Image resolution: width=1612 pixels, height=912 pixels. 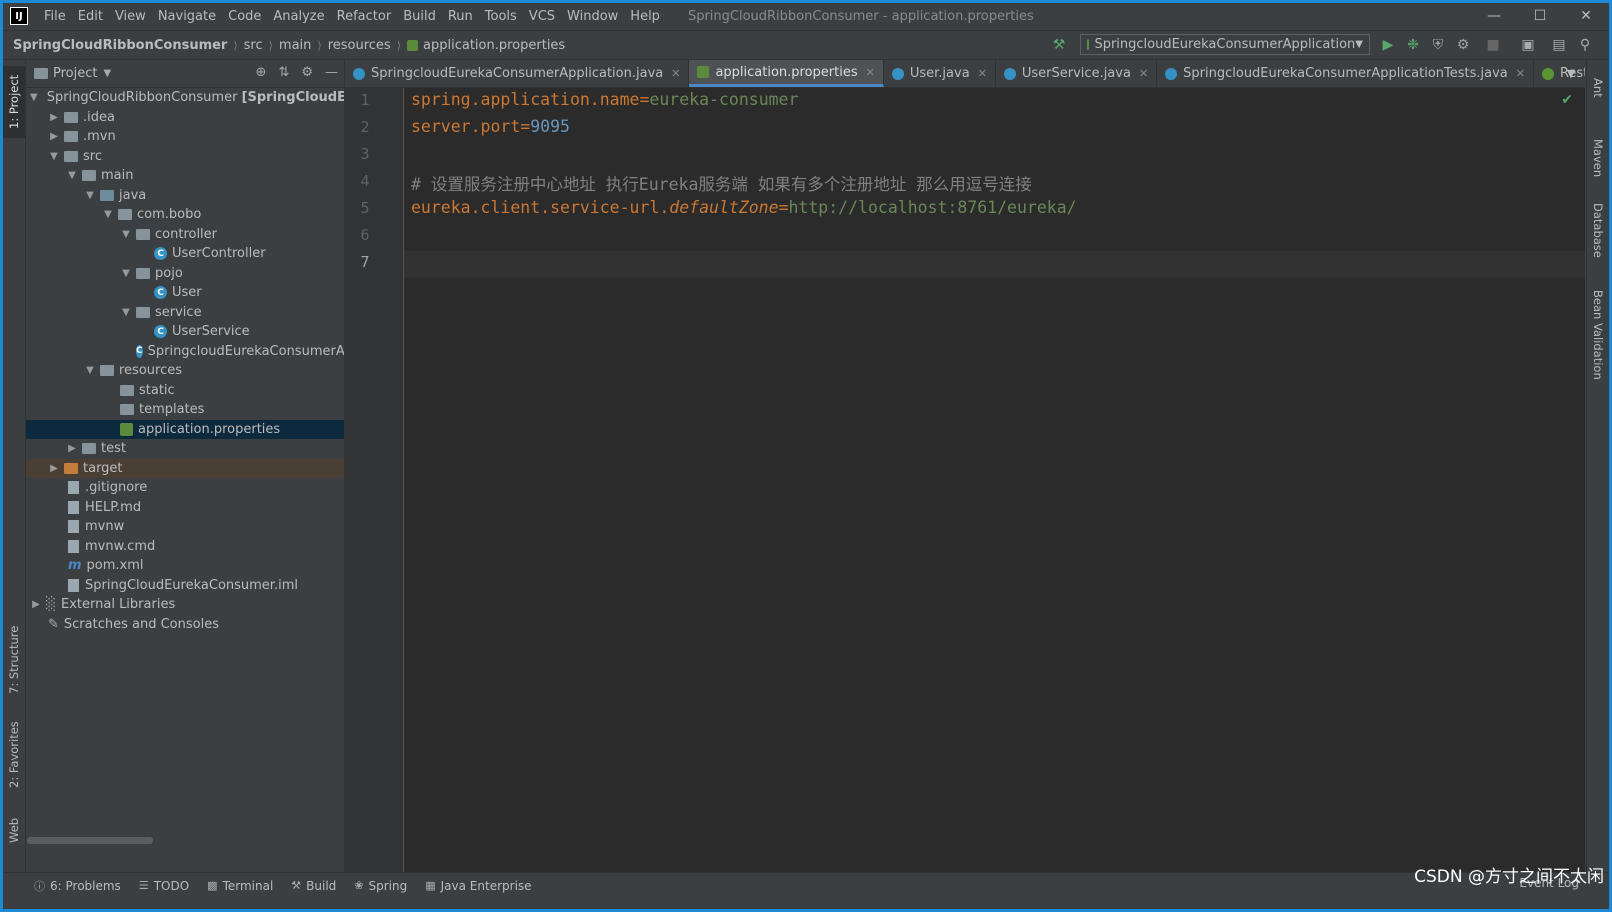 I want to click on menu-help: Help, so click(x=645, y=16).